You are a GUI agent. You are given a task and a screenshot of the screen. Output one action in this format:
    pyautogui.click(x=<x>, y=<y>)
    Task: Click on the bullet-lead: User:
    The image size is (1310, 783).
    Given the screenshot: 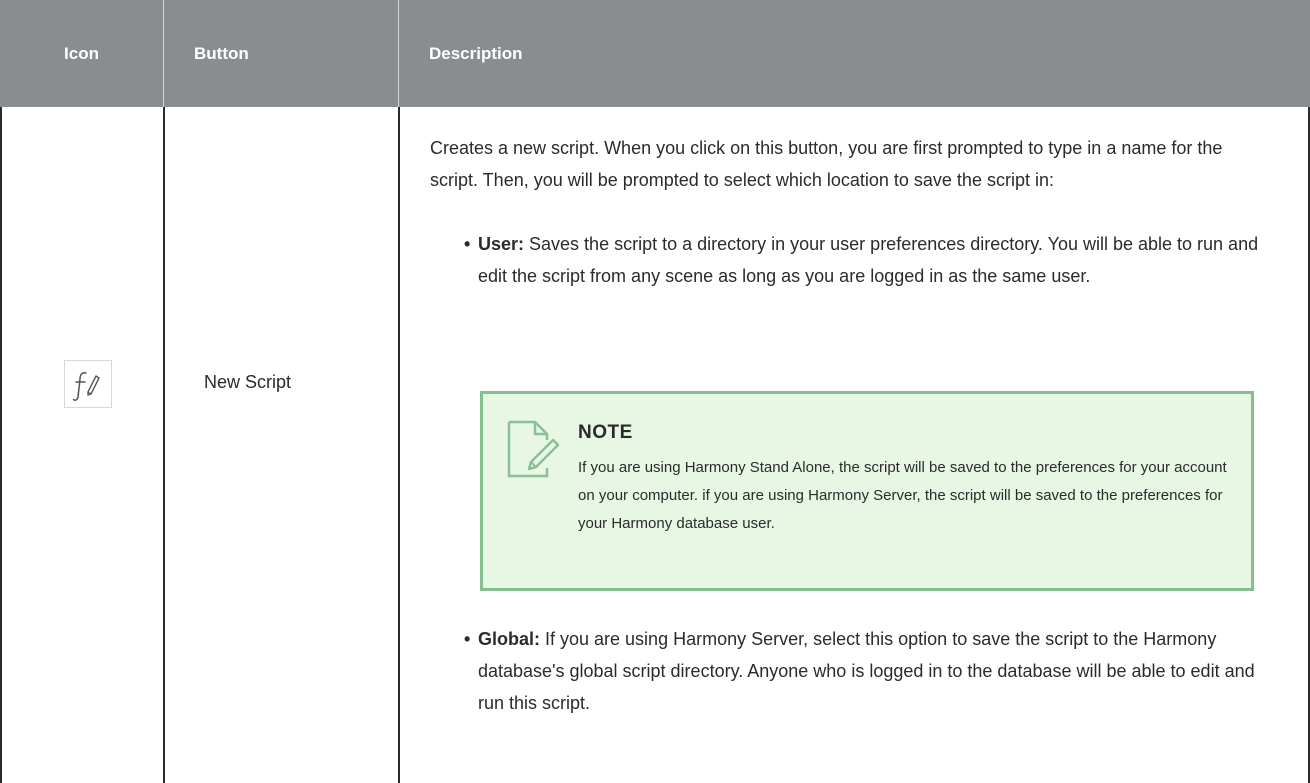 What is the action you would take?
    pyautogui.click(x=501, y=244)
    